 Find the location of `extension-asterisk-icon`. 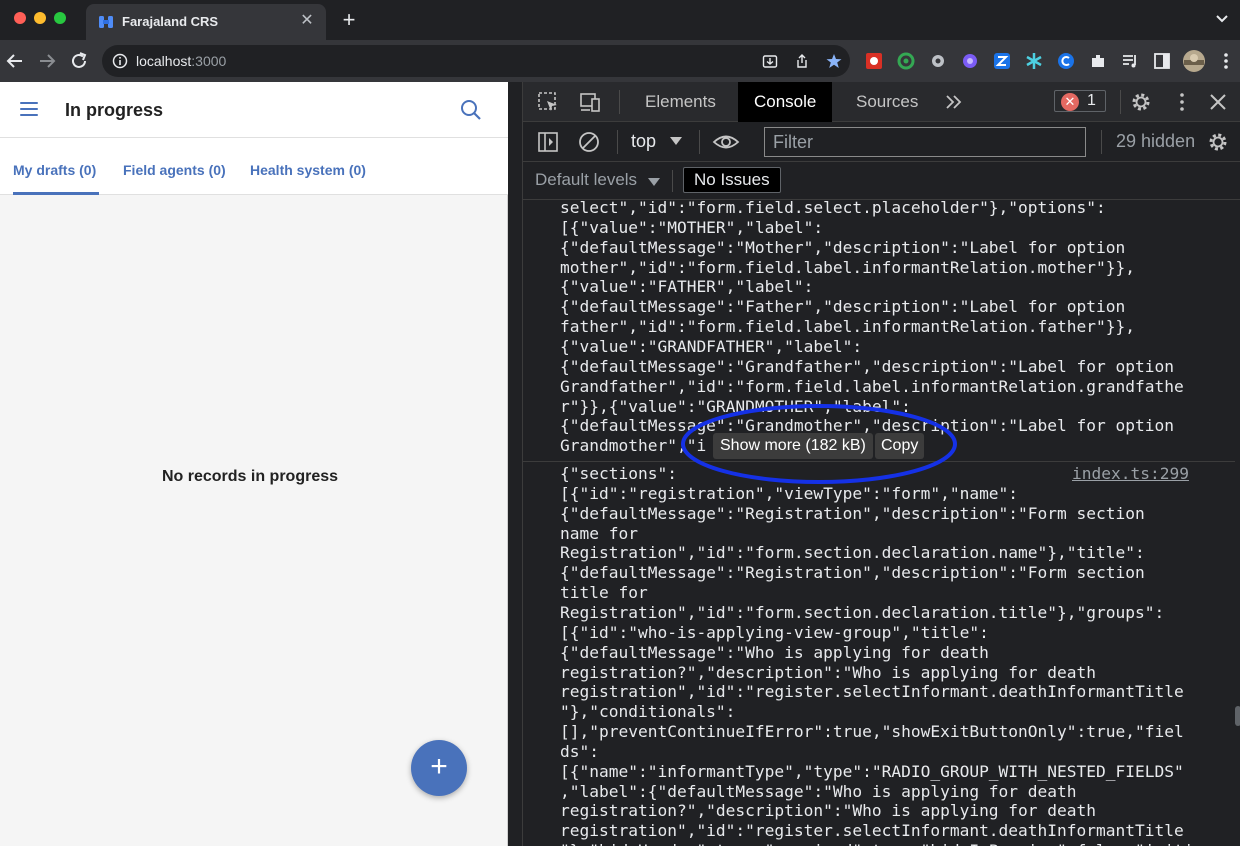

extension-asterisk-icon is located at coordinates (1034, 61).